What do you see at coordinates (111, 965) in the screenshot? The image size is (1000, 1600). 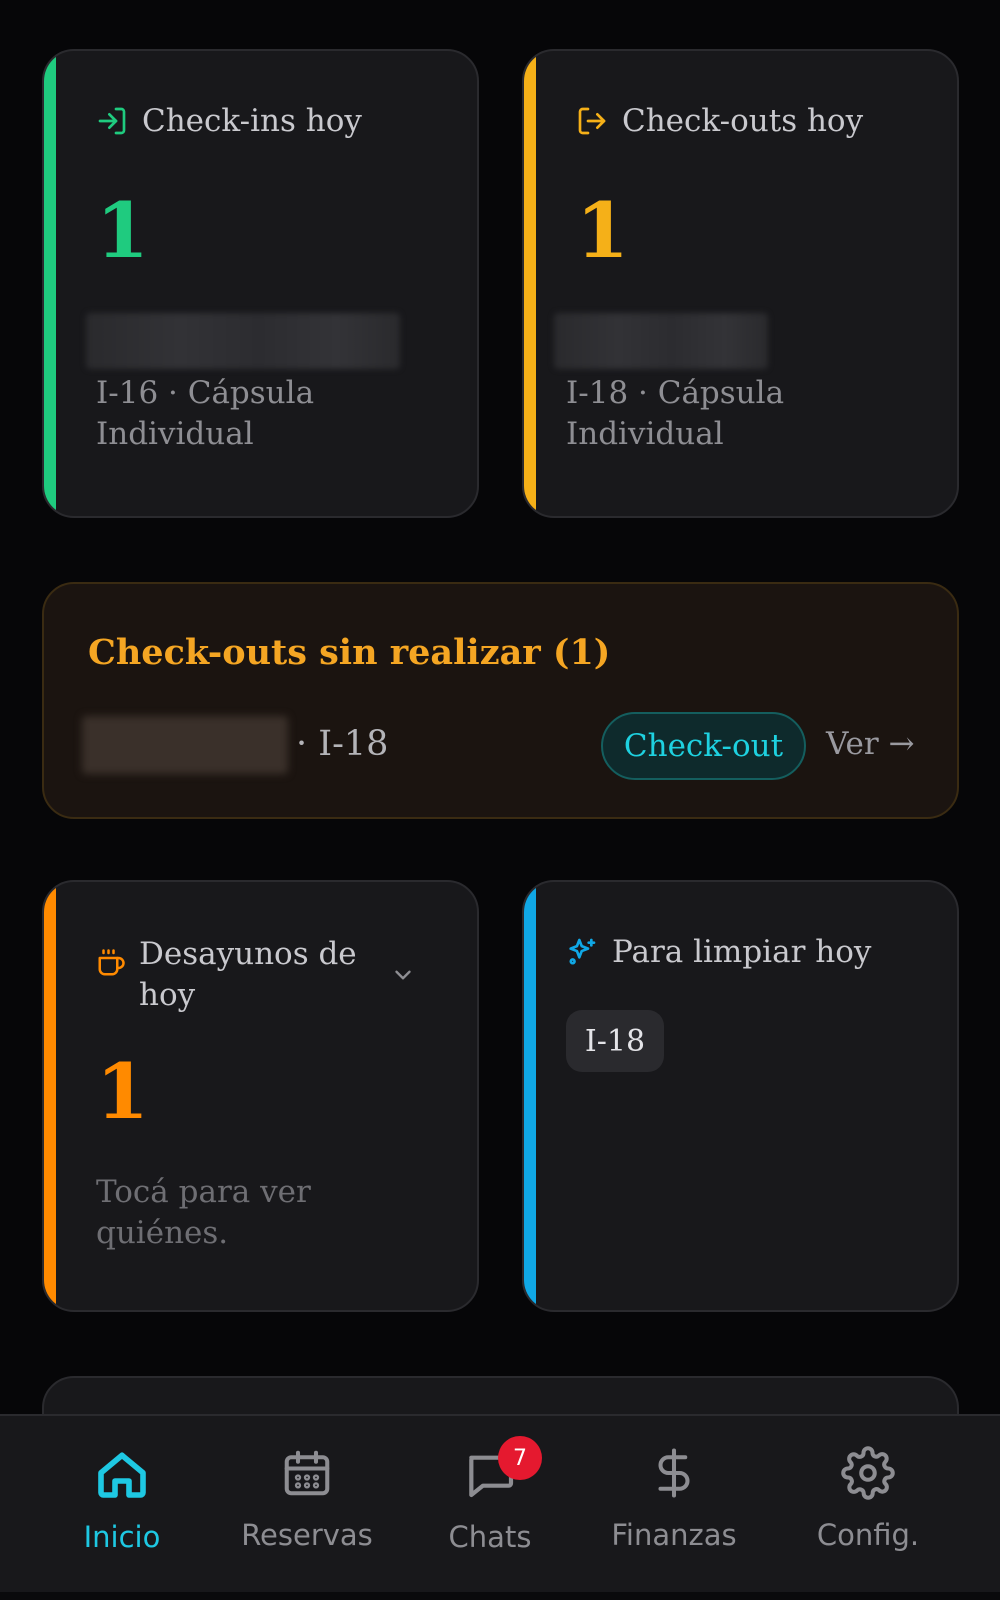 I see `coffee-cup-icon` at bounding box center [111, 965].